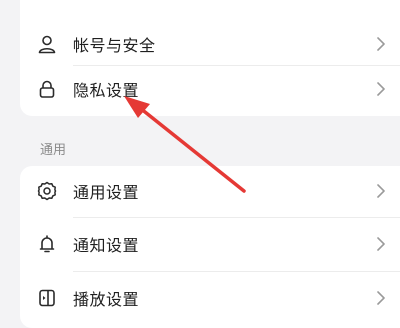 The height and width of the screenshot is (328, 400). Describe the element at coordinates (47, 298) in the screenshot. I see `play-settings-icon` at that location.